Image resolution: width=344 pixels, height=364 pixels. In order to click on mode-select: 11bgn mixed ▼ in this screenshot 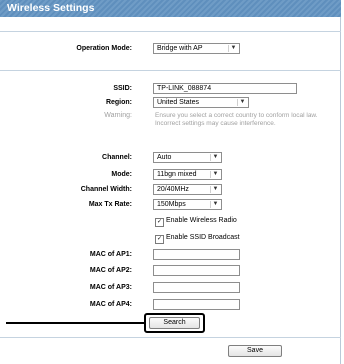, I will do `click(187, 174)`.